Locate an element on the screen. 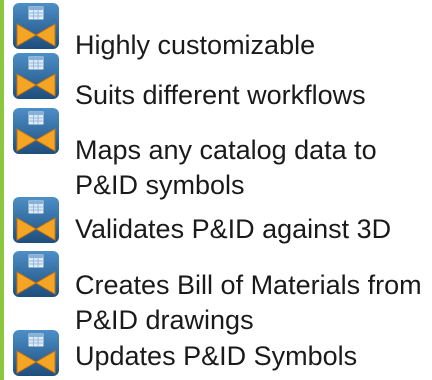 The height and width of the screenshot is (380, 432). feature-text: Updates P&ID Symbols is located at coordinates (250, 356).